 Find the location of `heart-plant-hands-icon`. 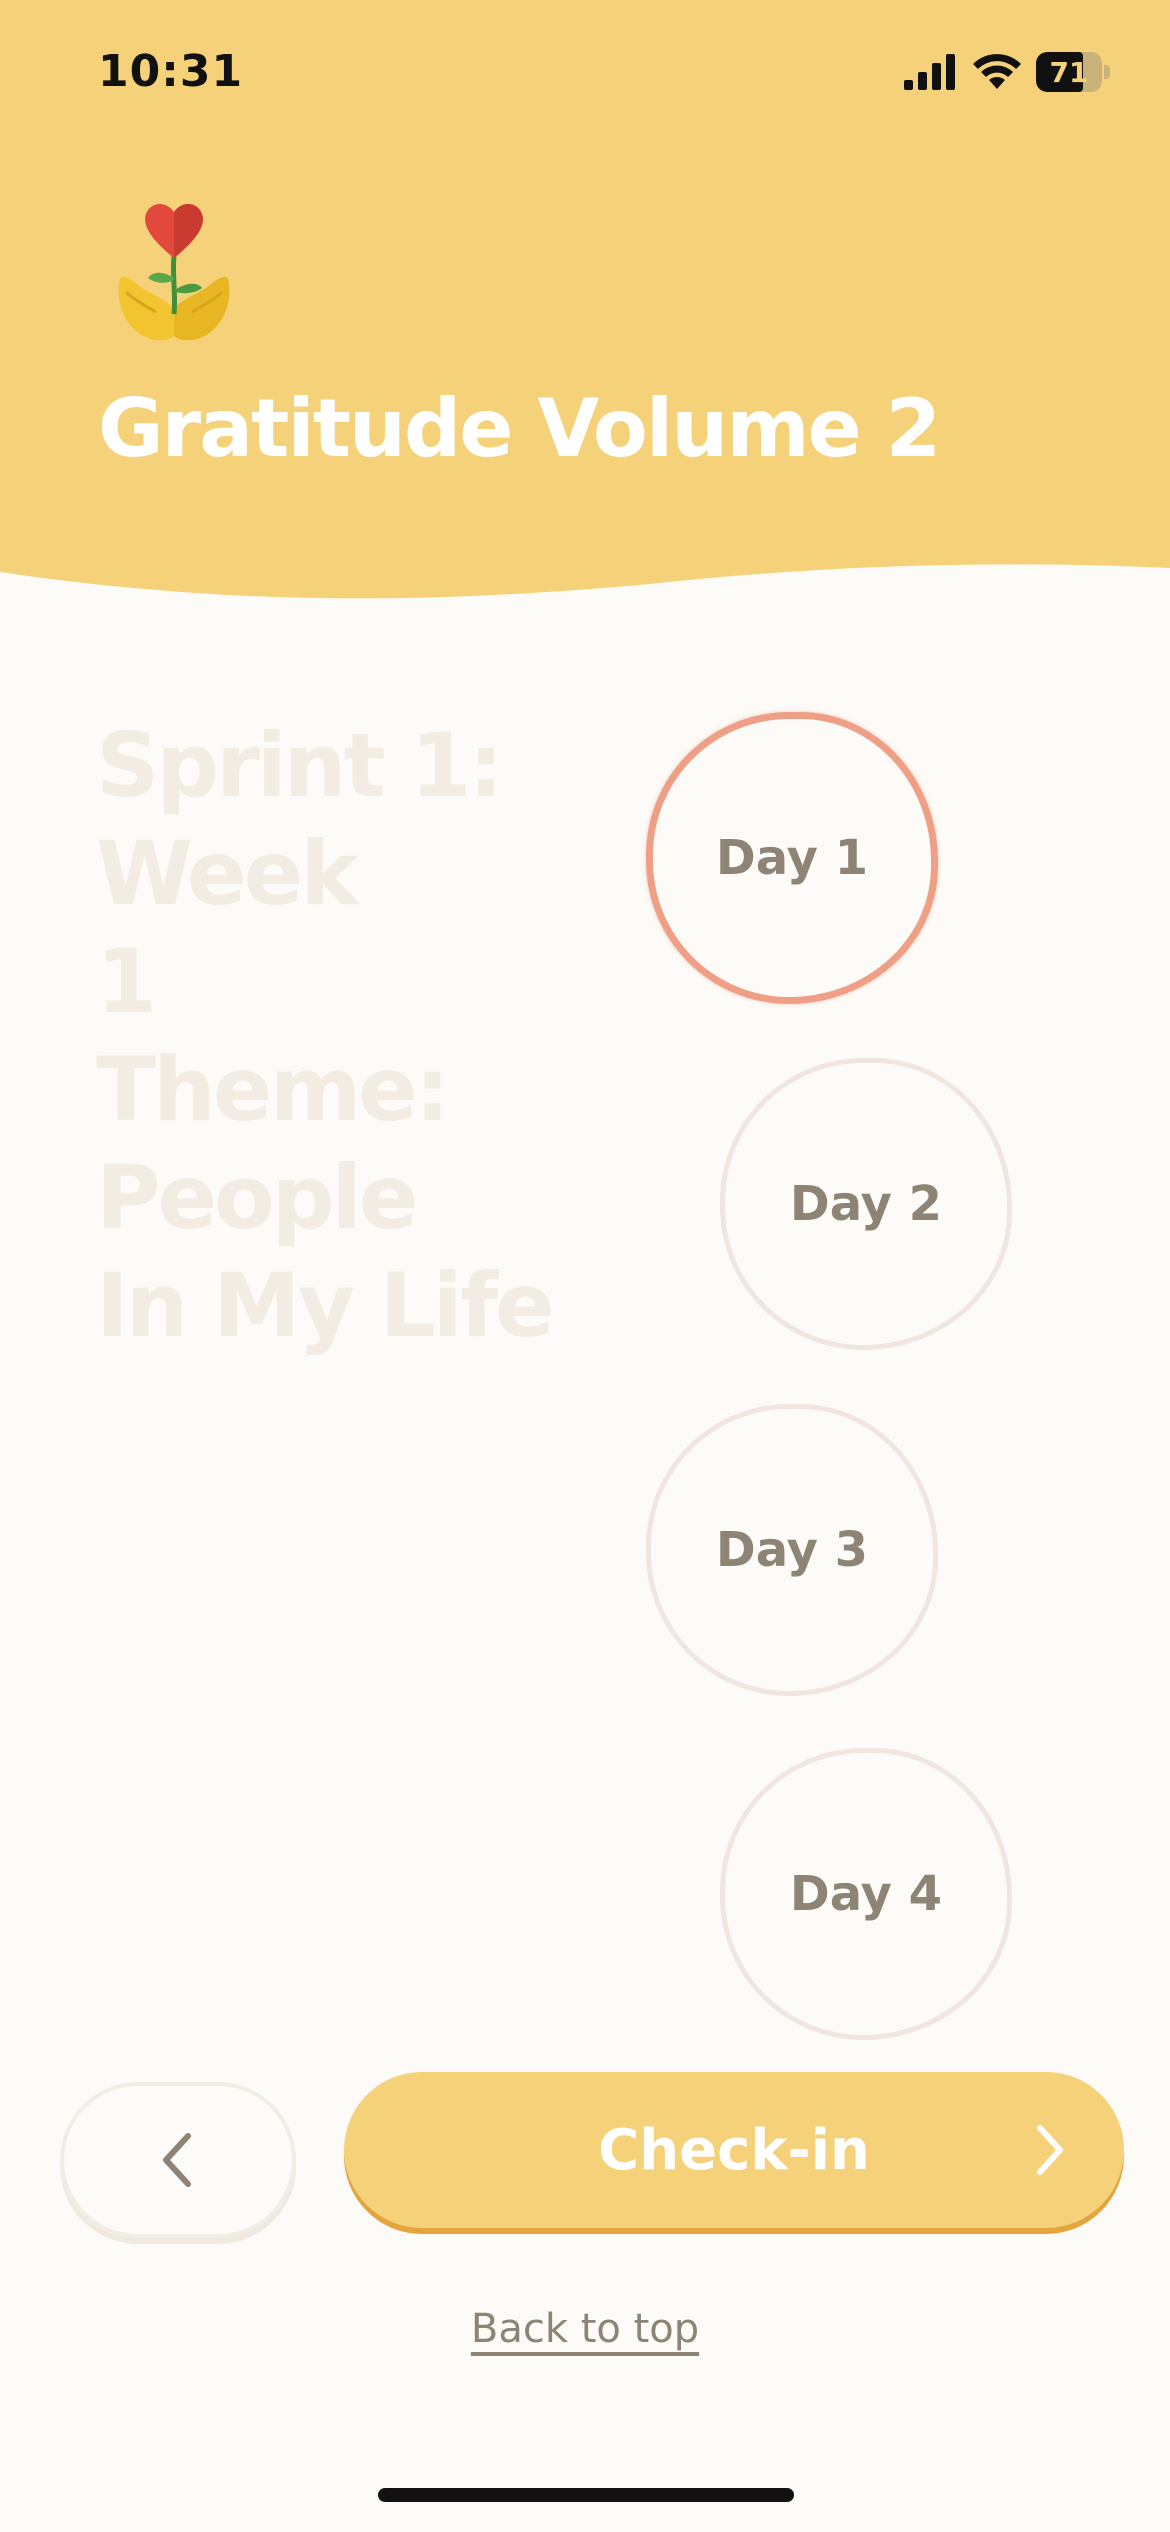

heart-plant-hands-icon is located at coordinates (174, 272).